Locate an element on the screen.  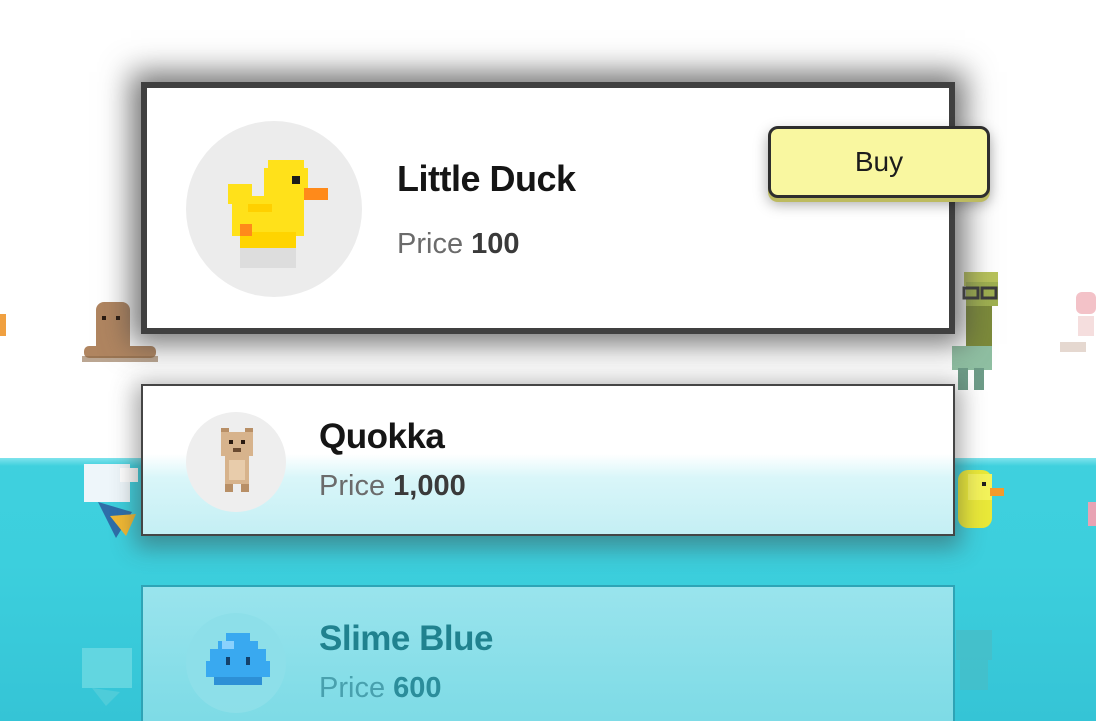
buy-button: Buy is located at coordinates (879, 162).